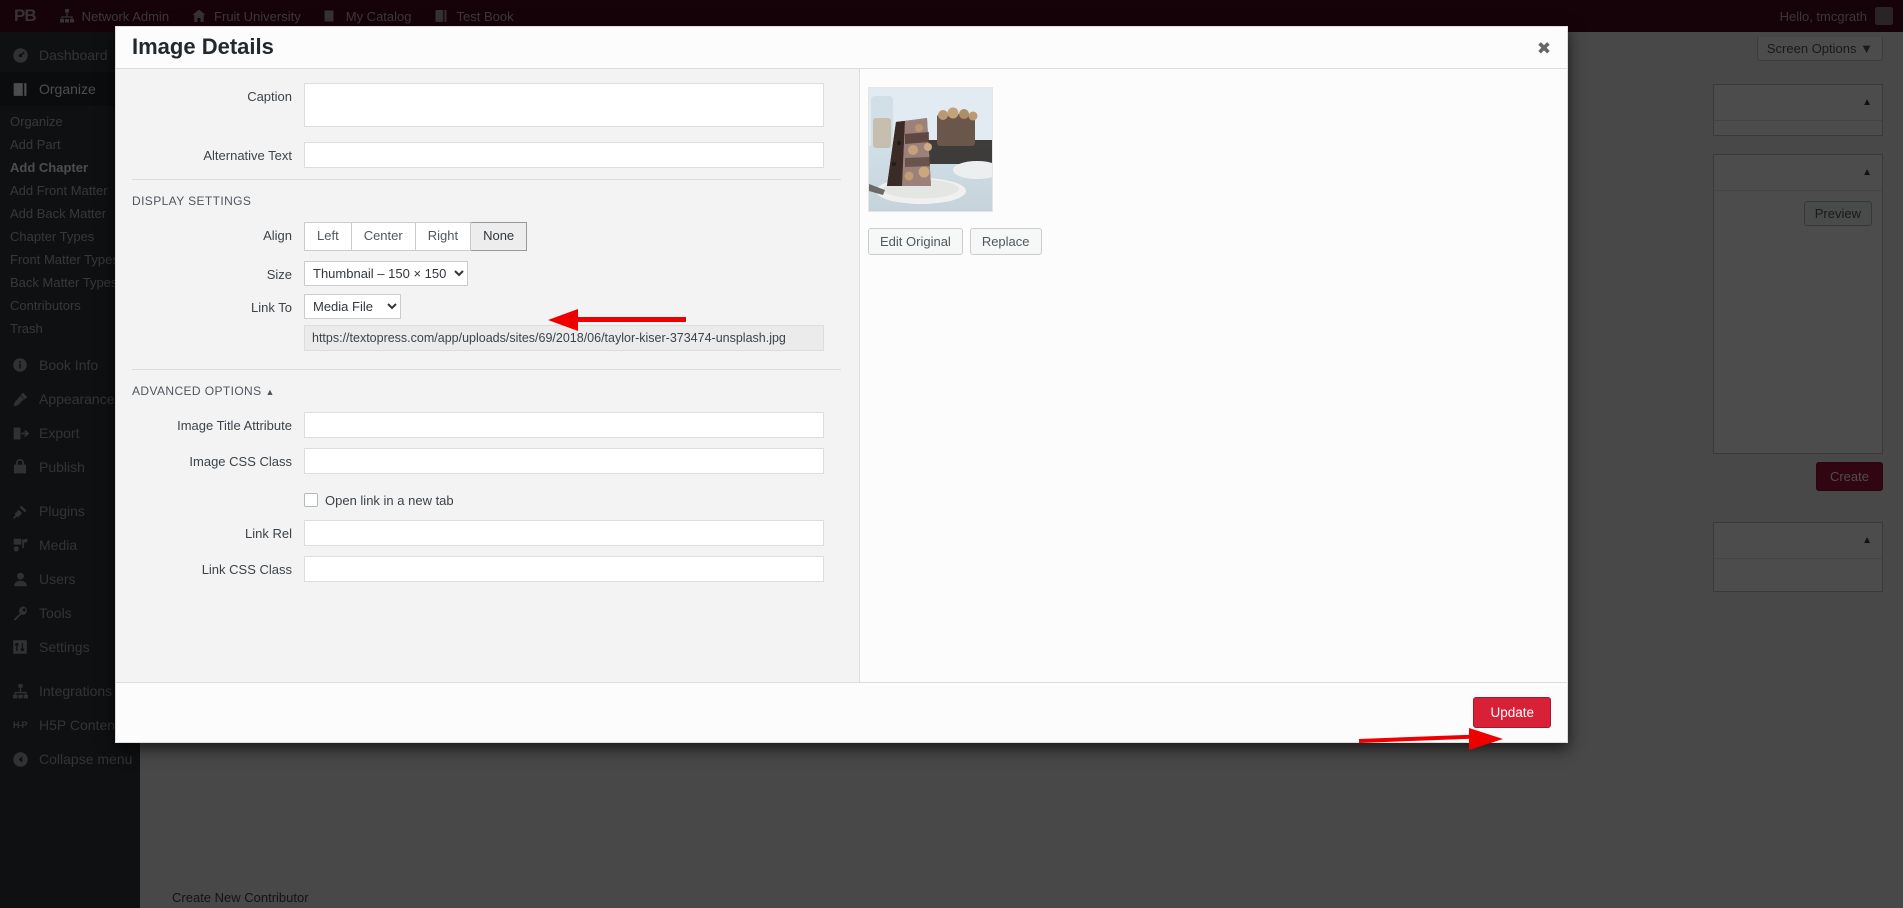 The width and height of the screenshot is (1903, 908). What do you see at coordinates (192, 201) in the screenshot?
I see `display-settings-heading: DISPLAY SETTINGS` at bounding box center [192, 201].